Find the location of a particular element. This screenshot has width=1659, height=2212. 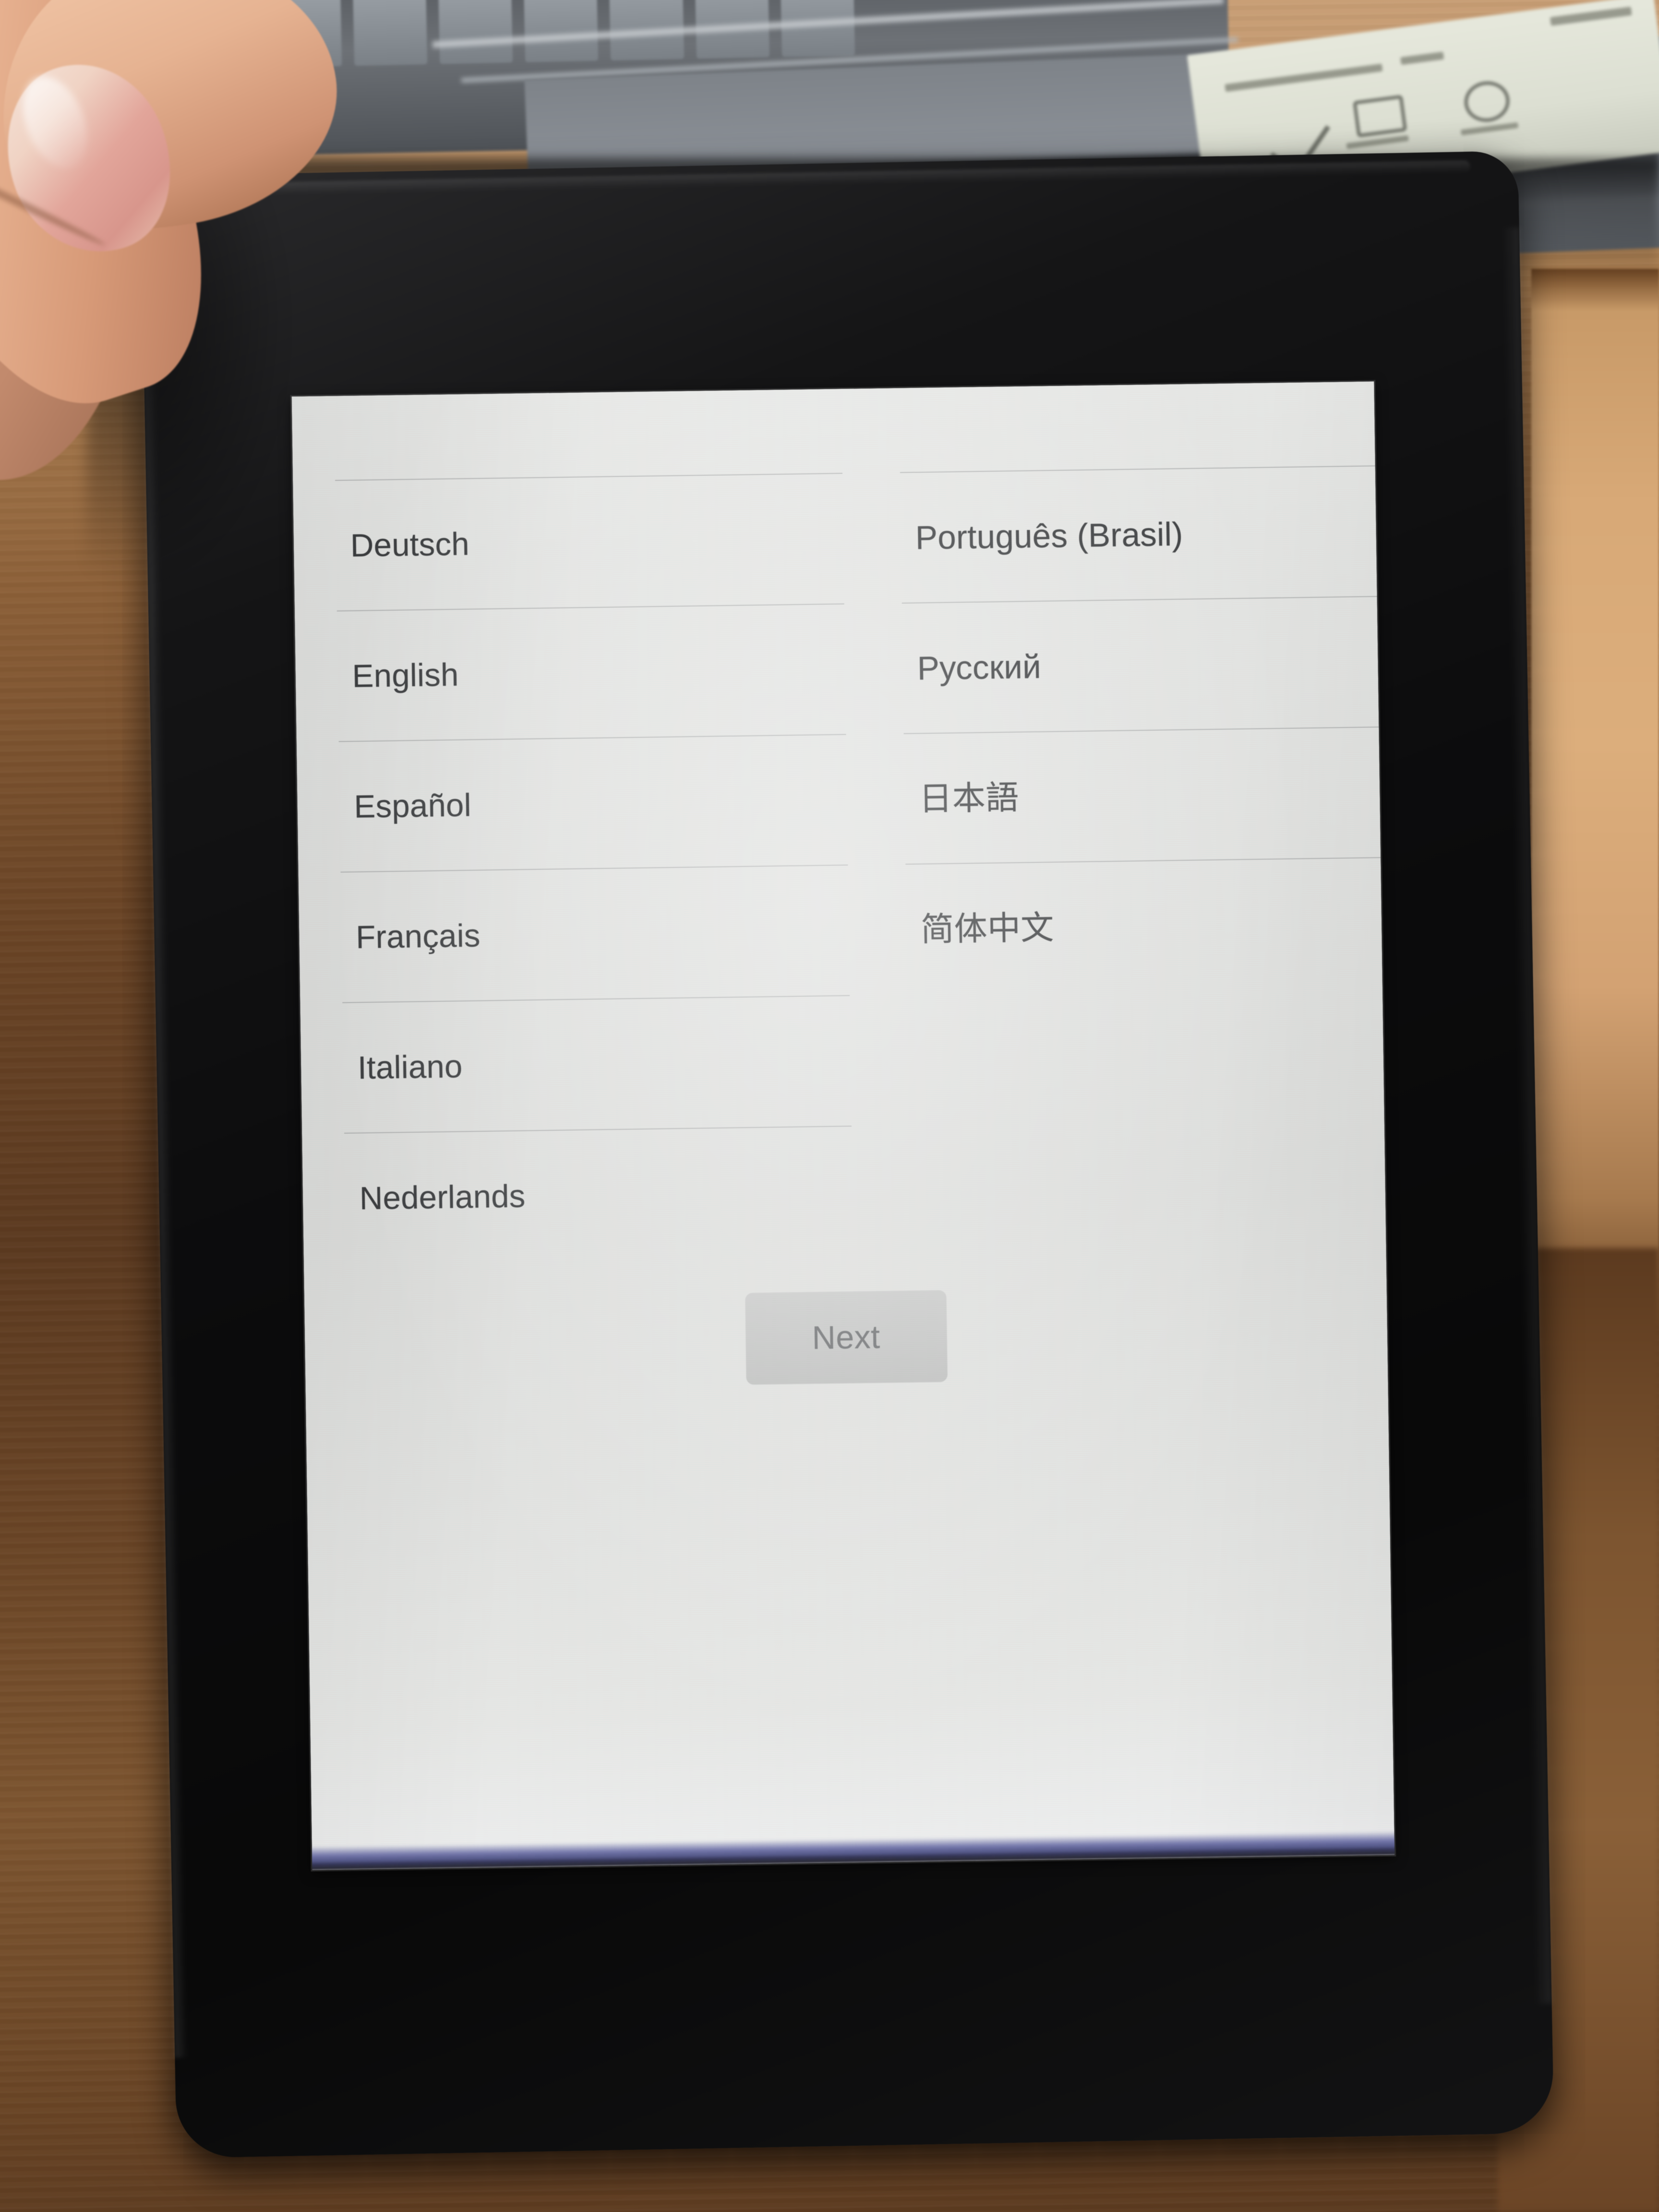

language-label: Nederlands is located at coordinates (442, 1197).